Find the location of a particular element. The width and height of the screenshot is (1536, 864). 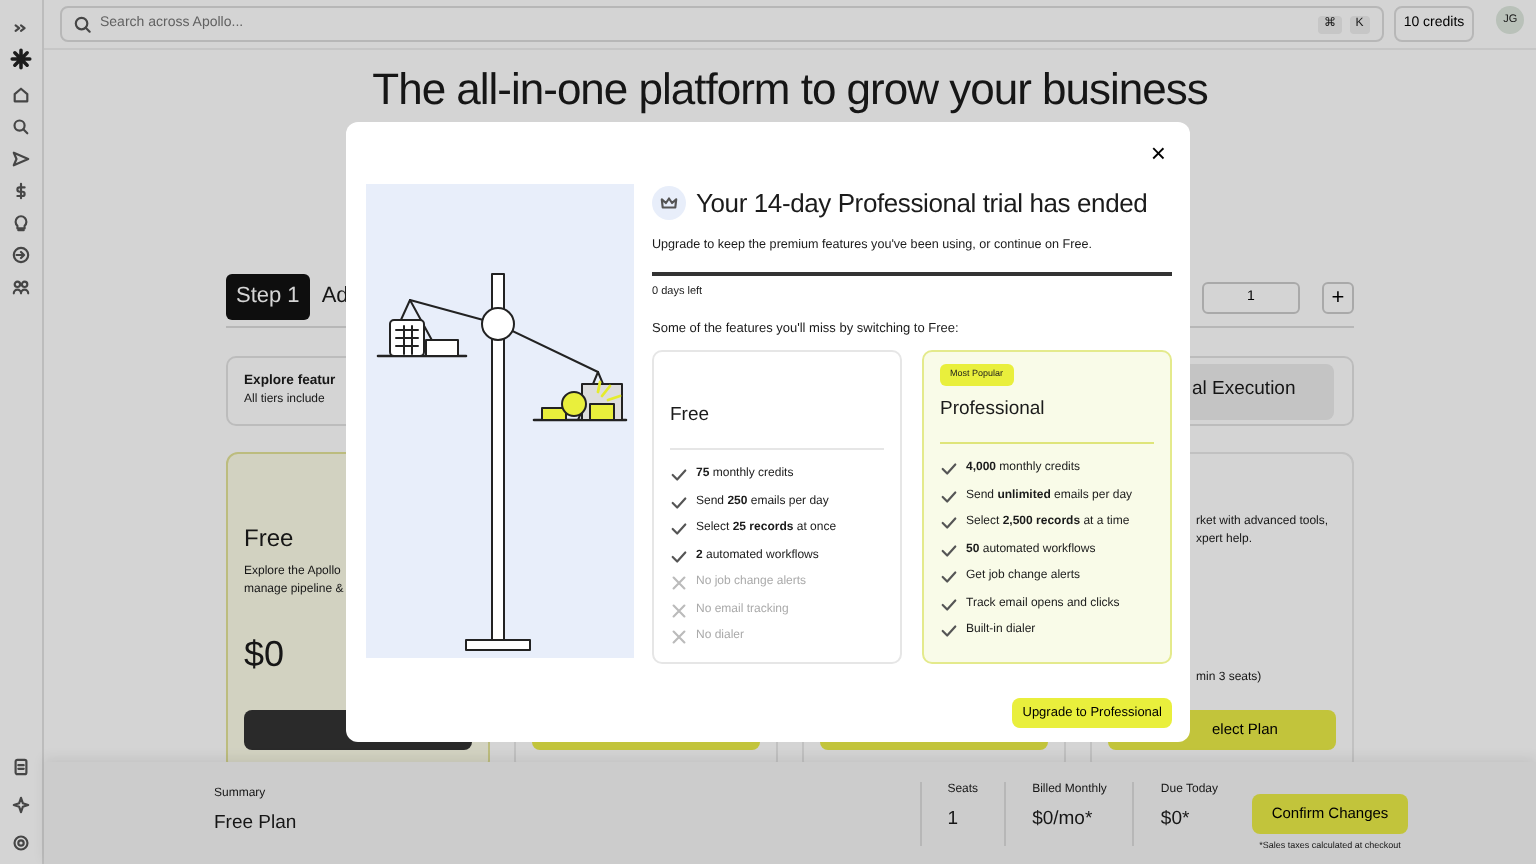

send-icon is located at coordinates (21, 159).